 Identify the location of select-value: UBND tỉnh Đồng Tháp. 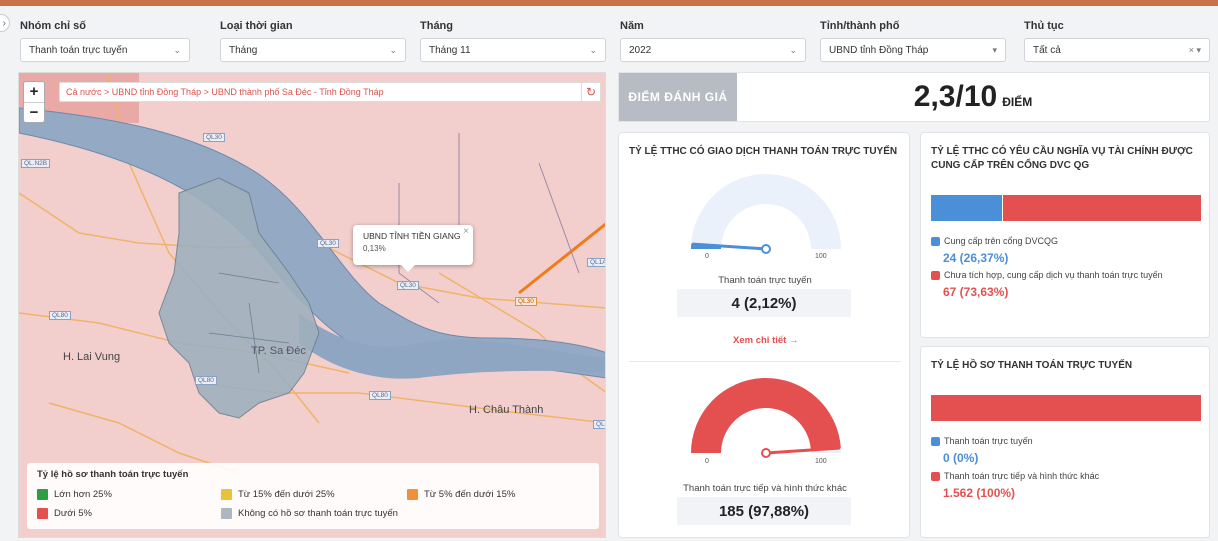
(879, 50).